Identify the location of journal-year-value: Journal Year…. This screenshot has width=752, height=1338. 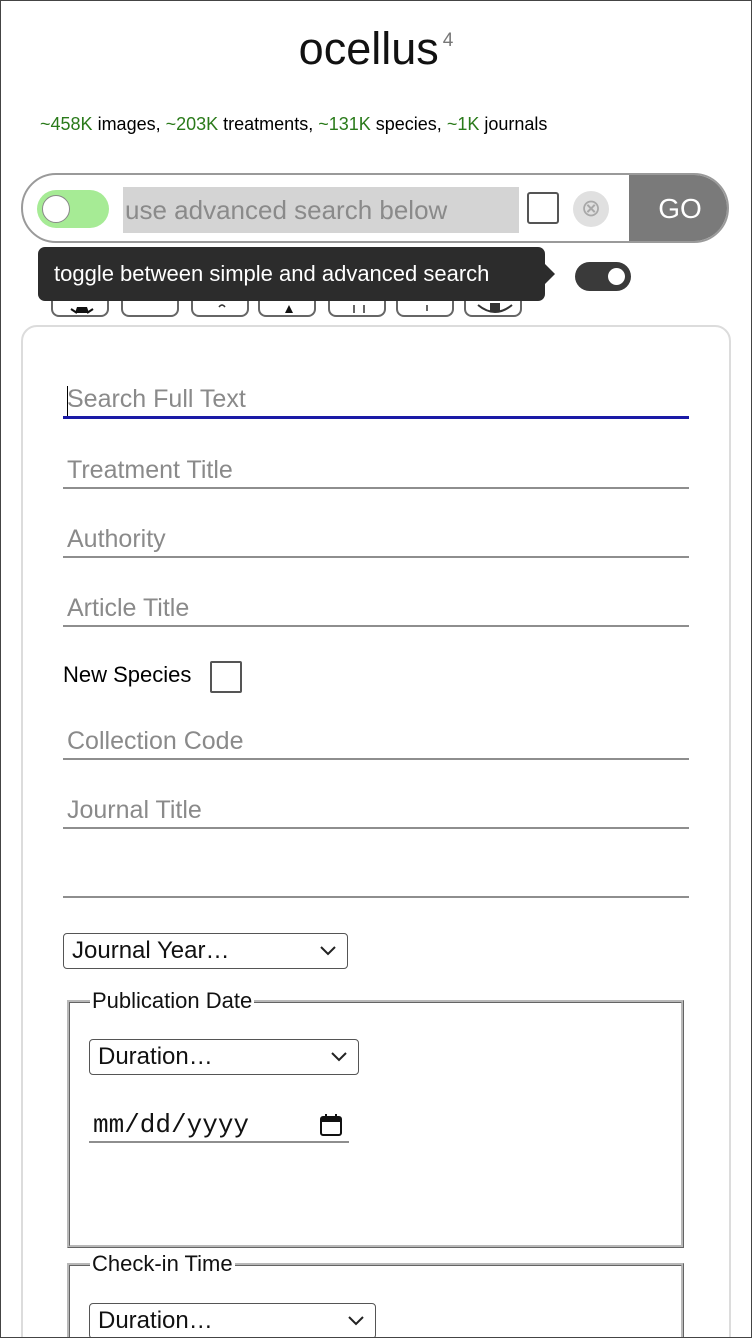
(151, 950).